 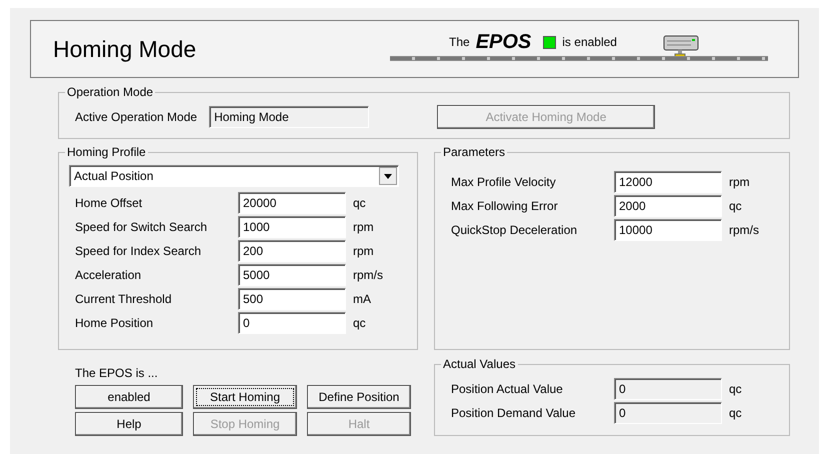 What do you see at coordinates (138, 251) in the screenshot?
I see `field-label: Speed for Index Search` at bounding box center [138, 251].